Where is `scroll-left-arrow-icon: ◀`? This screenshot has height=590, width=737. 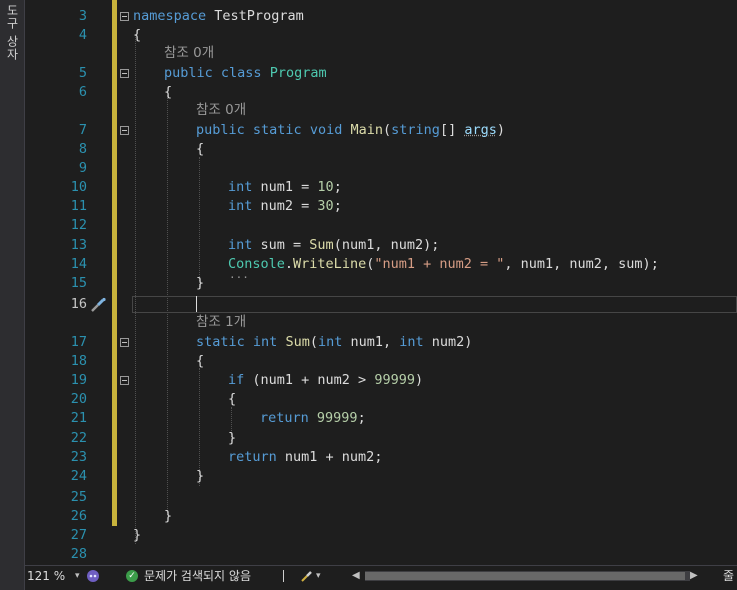
scroll-left-arrow-icon: ◀ is located at coordinates (356, 576).